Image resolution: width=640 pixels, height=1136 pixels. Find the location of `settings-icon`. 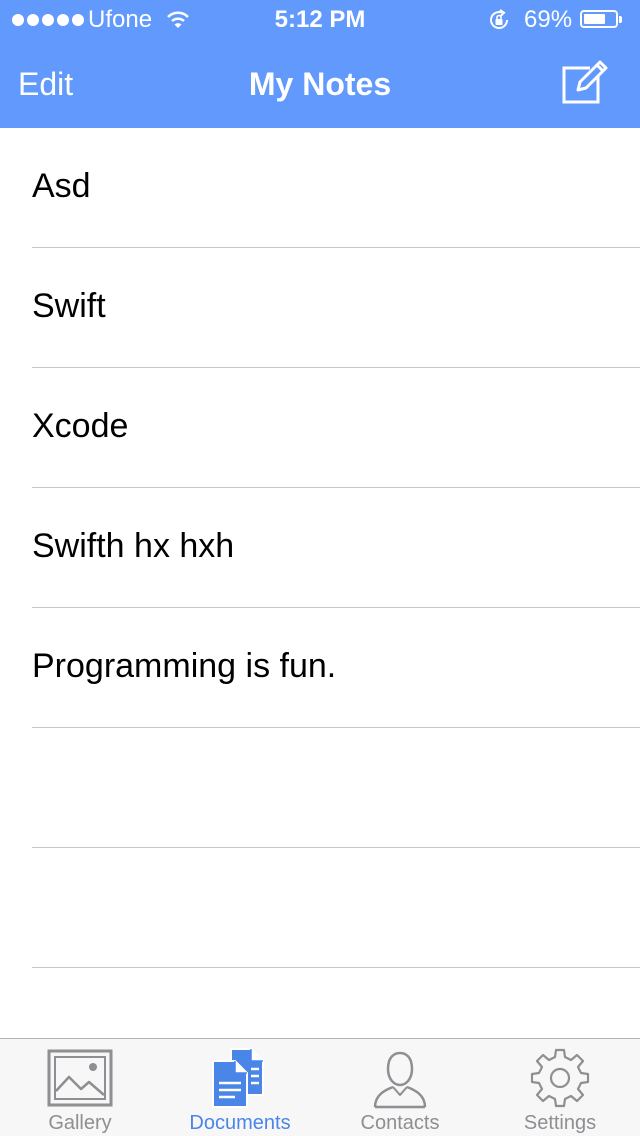

settings-icon is located at coordinates (560, 1078).